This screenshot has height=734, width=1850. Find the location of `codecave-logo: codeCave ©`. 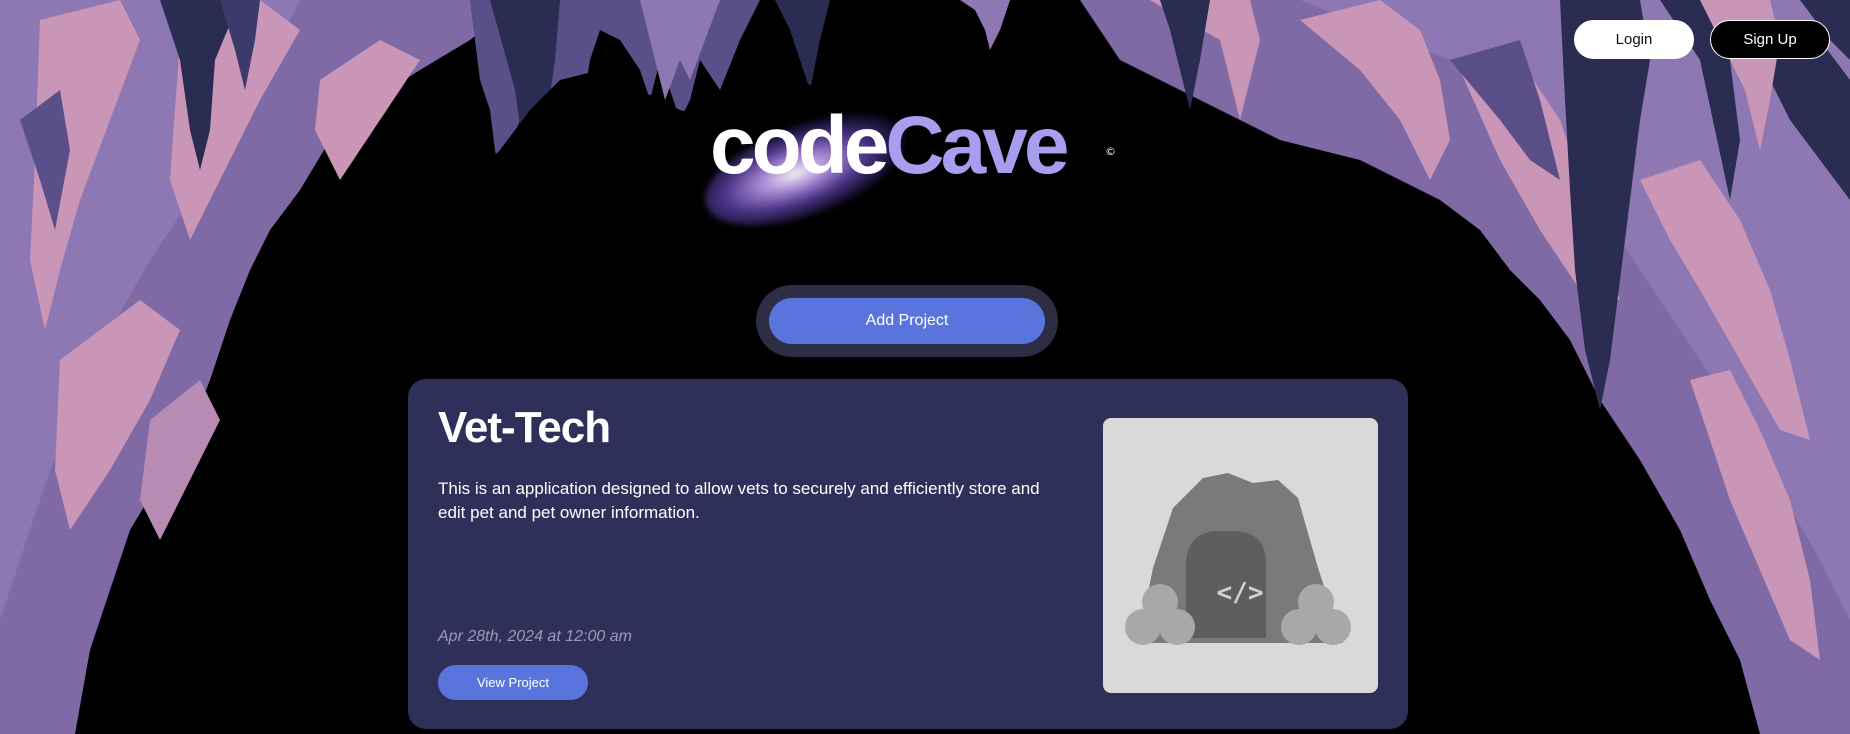

codecave-logo: codeCave © is located at coordinates (900, 170).